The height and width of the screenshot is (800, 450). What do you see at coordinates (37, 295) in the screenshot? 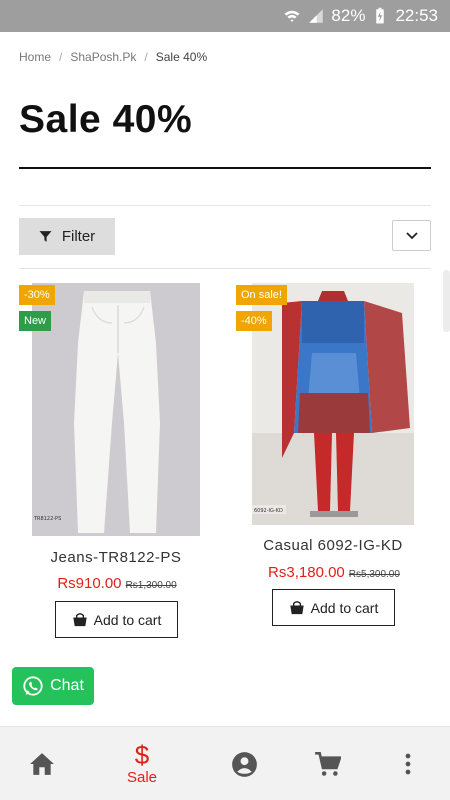
I see `discount-badge: -30%` at bounding box center [37, 295].